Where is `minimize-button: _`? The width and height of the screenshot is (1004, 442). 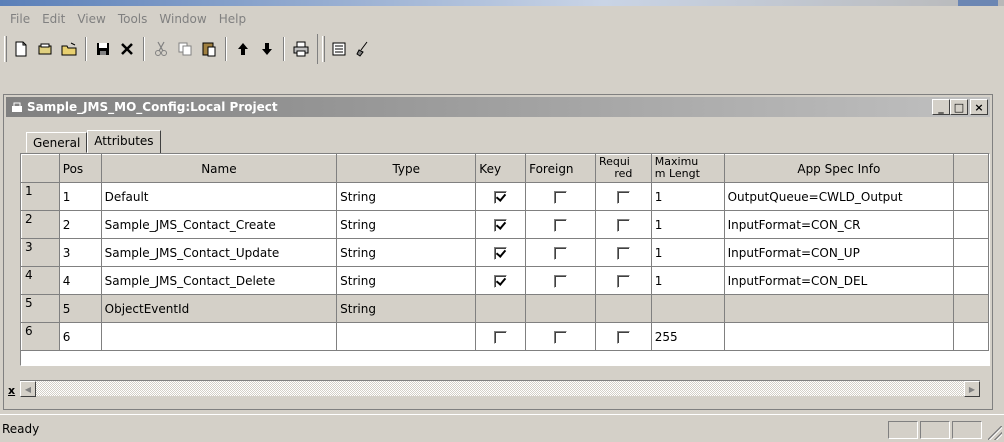 minimize-button: _ is located at coordinates (941, 107).